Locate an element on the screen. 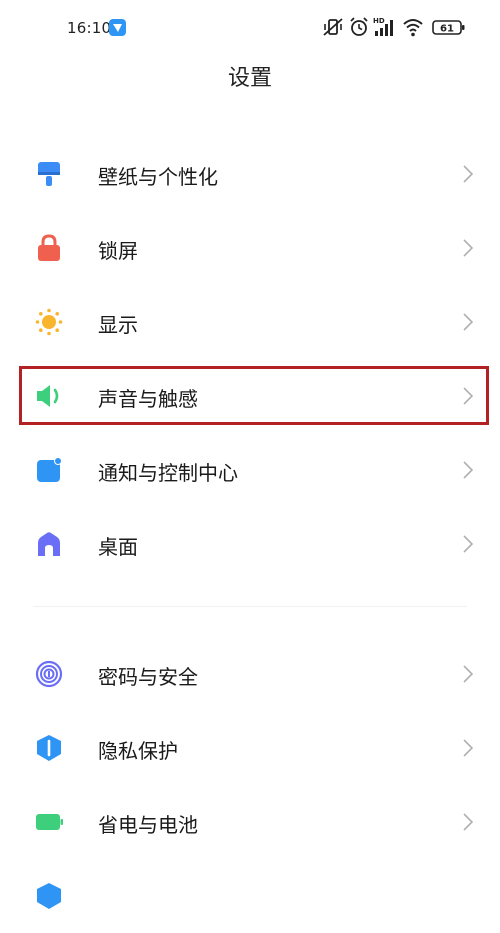 Image resolution: width=500 pixels, height=933 pixels. wallpaper-brush-icon is located at coordinates (49, 174).